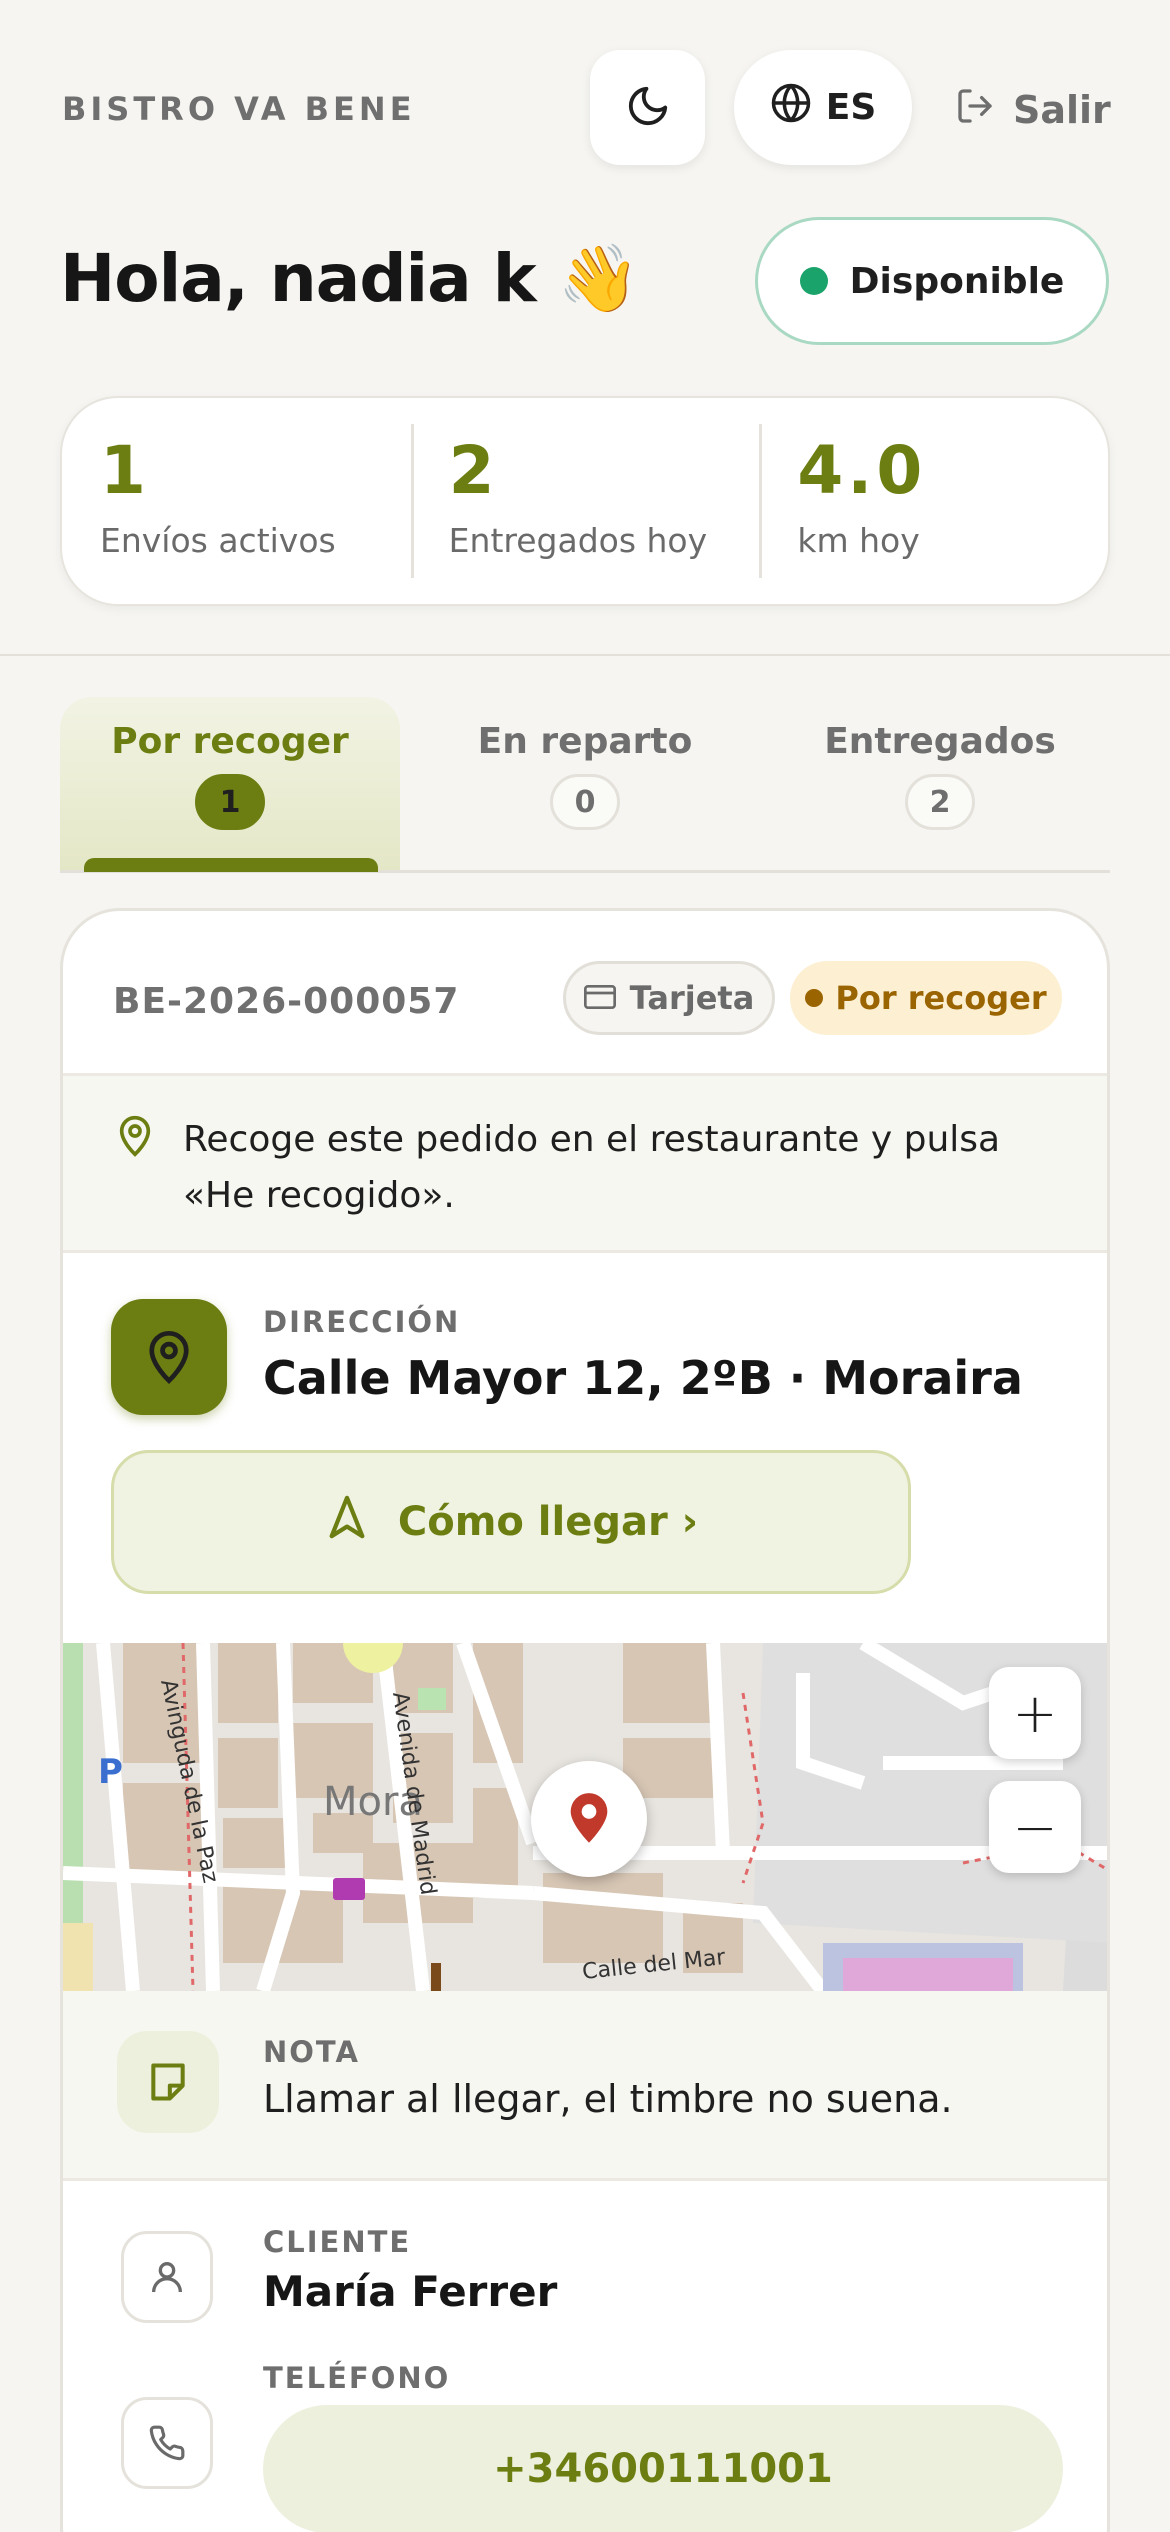  What do you see at coordinates (167, 2443) in the screenshot?
I see `phone-icon` at bounding box center [167, 2443].